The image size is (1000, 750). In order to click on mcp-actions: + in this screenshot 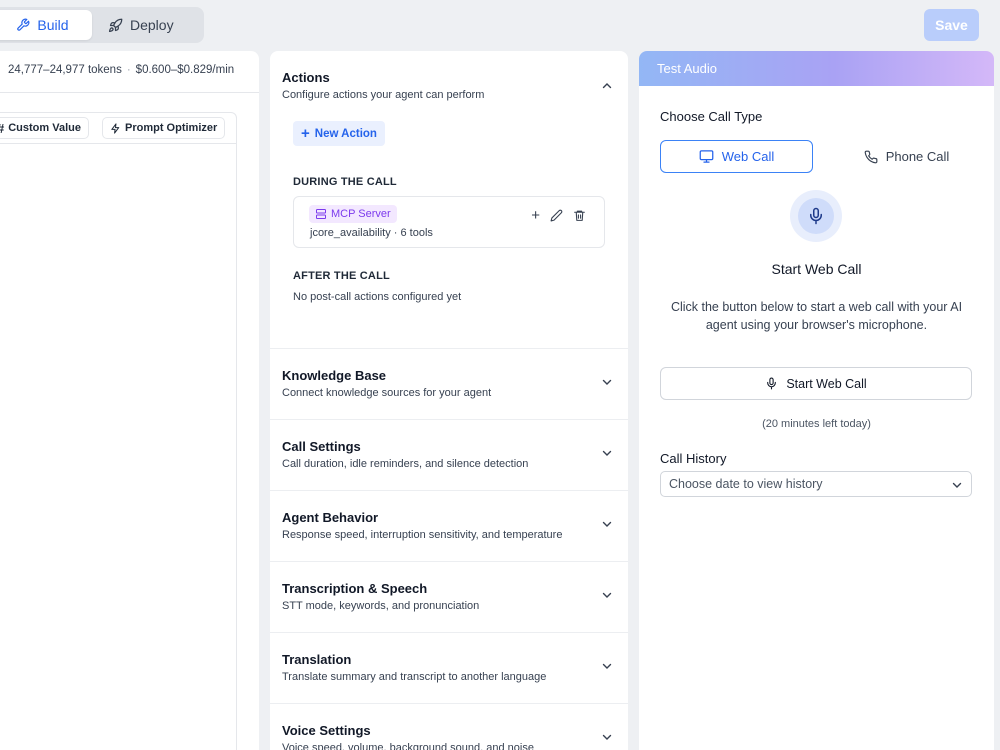, I will do `click(558, 215)`.